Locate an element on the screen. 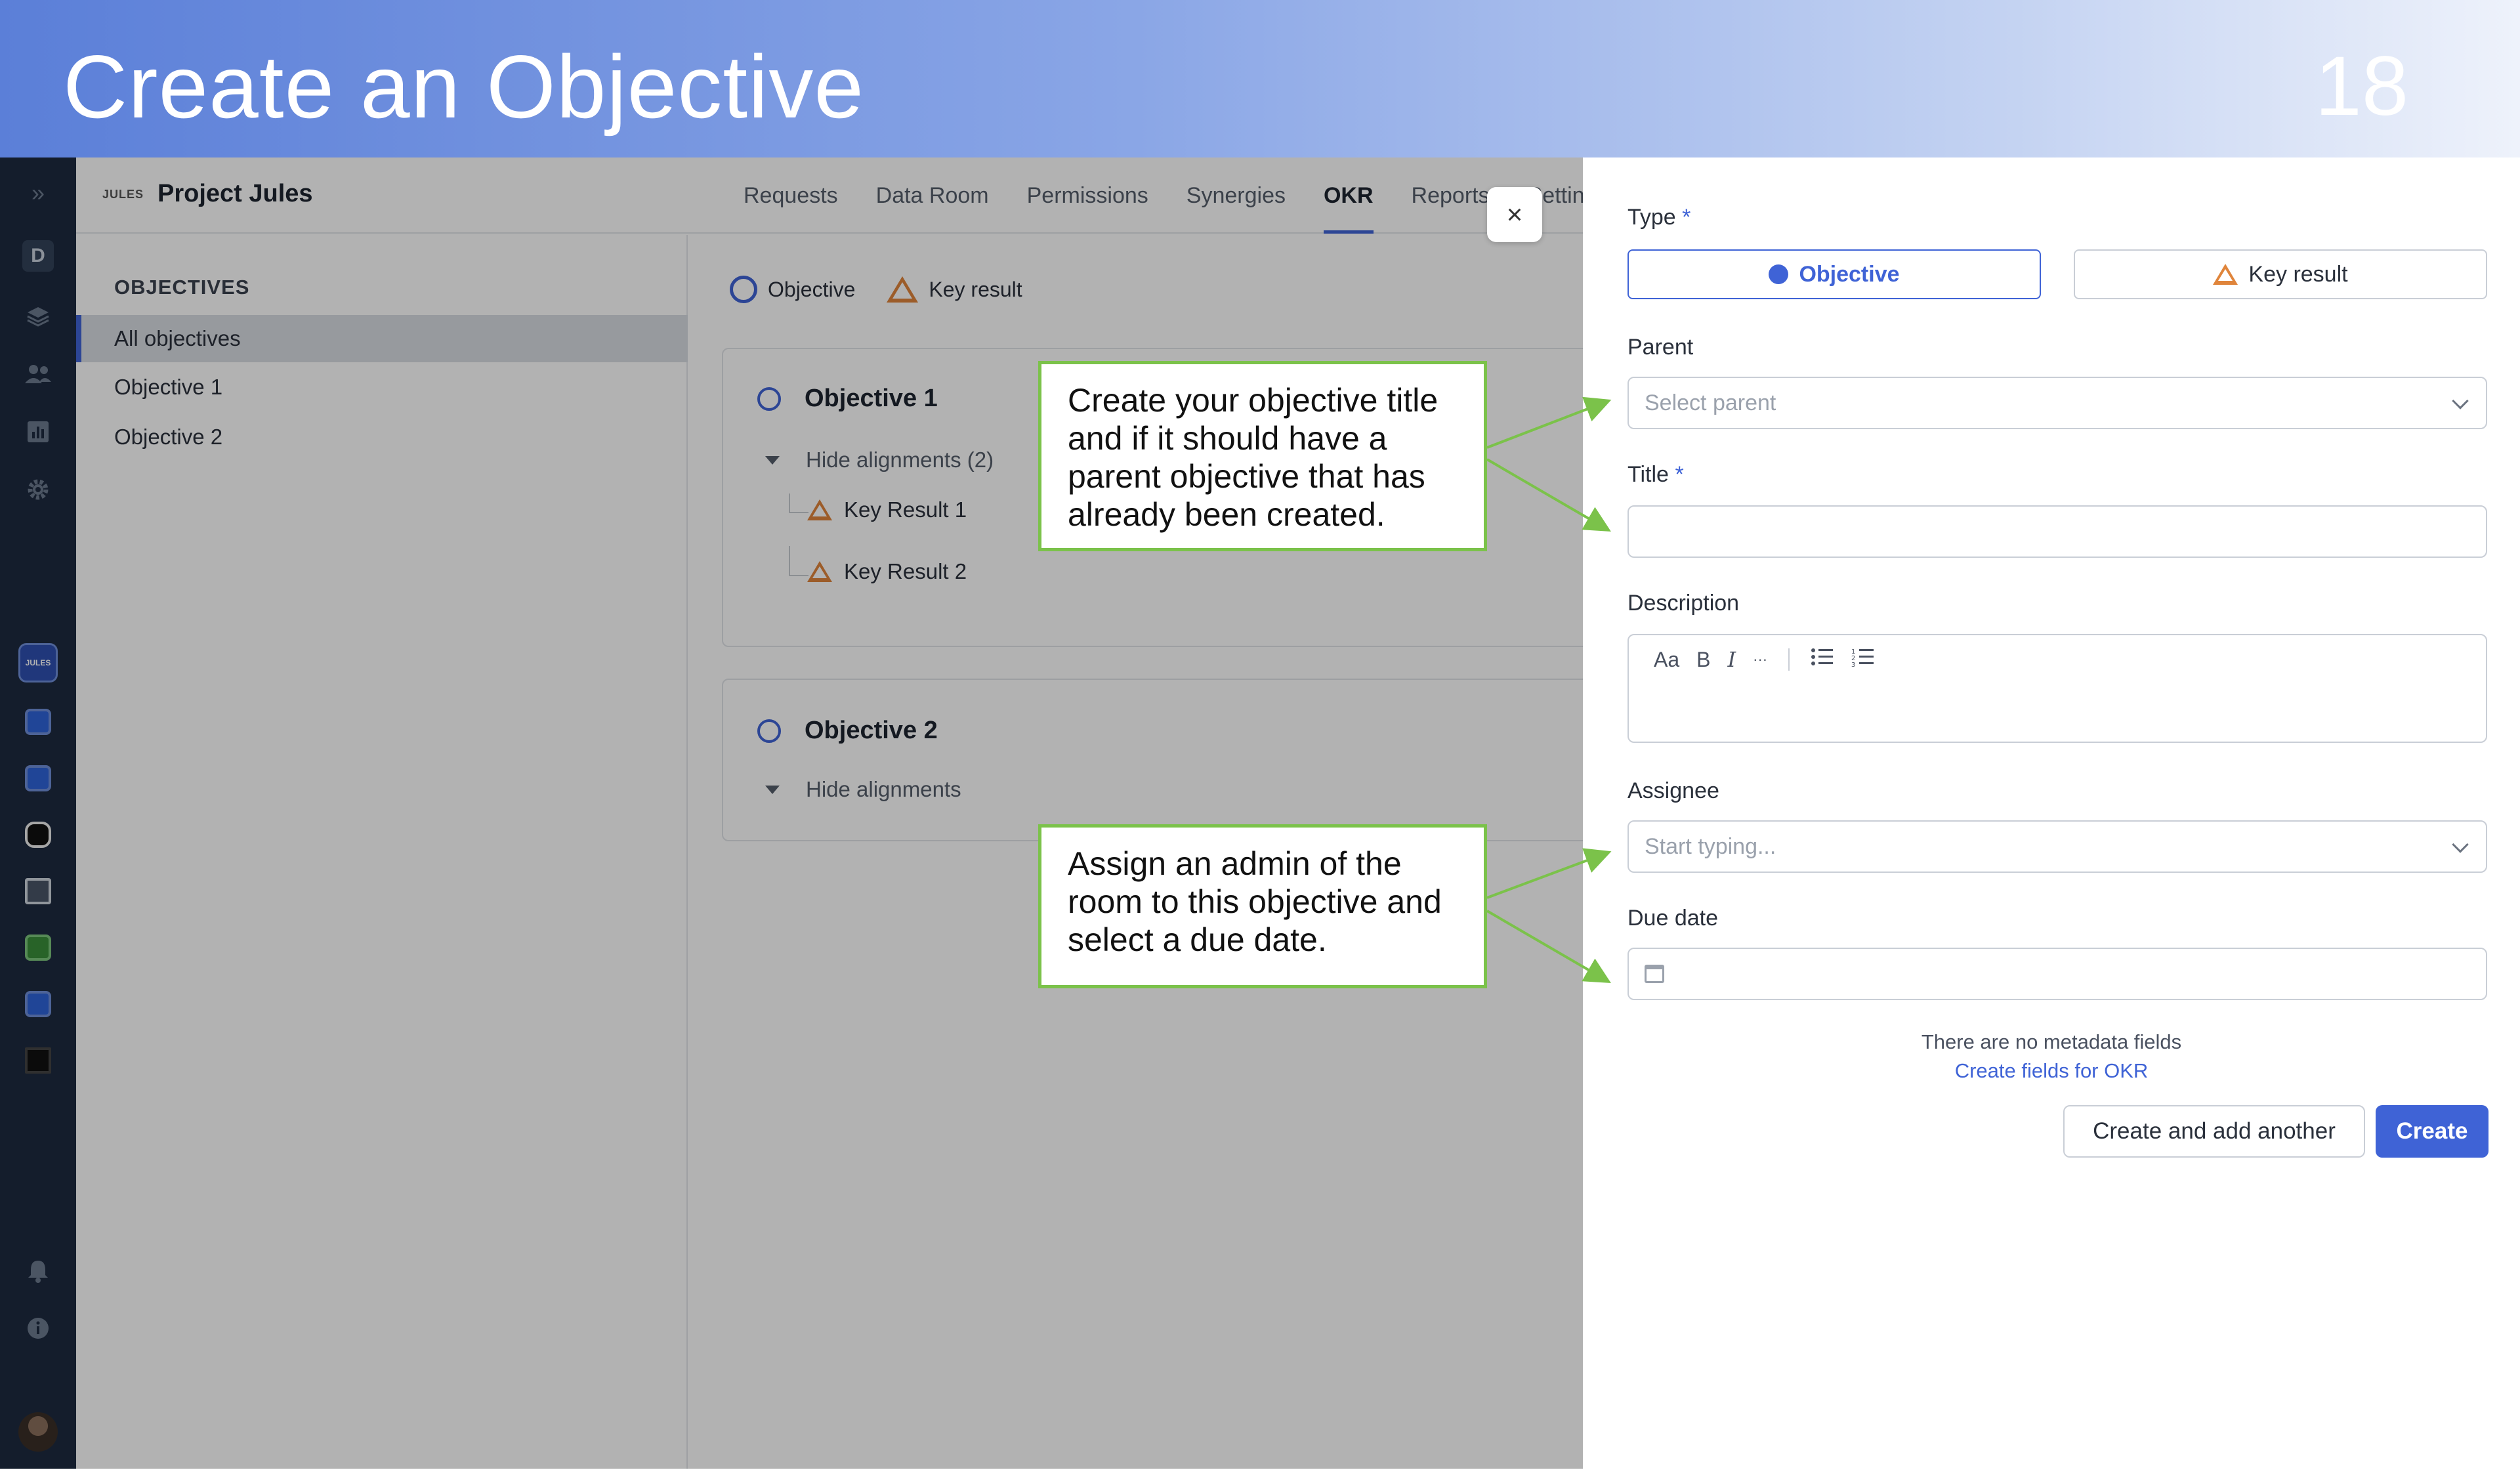  create-fields-link: Create fields for OKR is located at coordinates (2051, 1071).